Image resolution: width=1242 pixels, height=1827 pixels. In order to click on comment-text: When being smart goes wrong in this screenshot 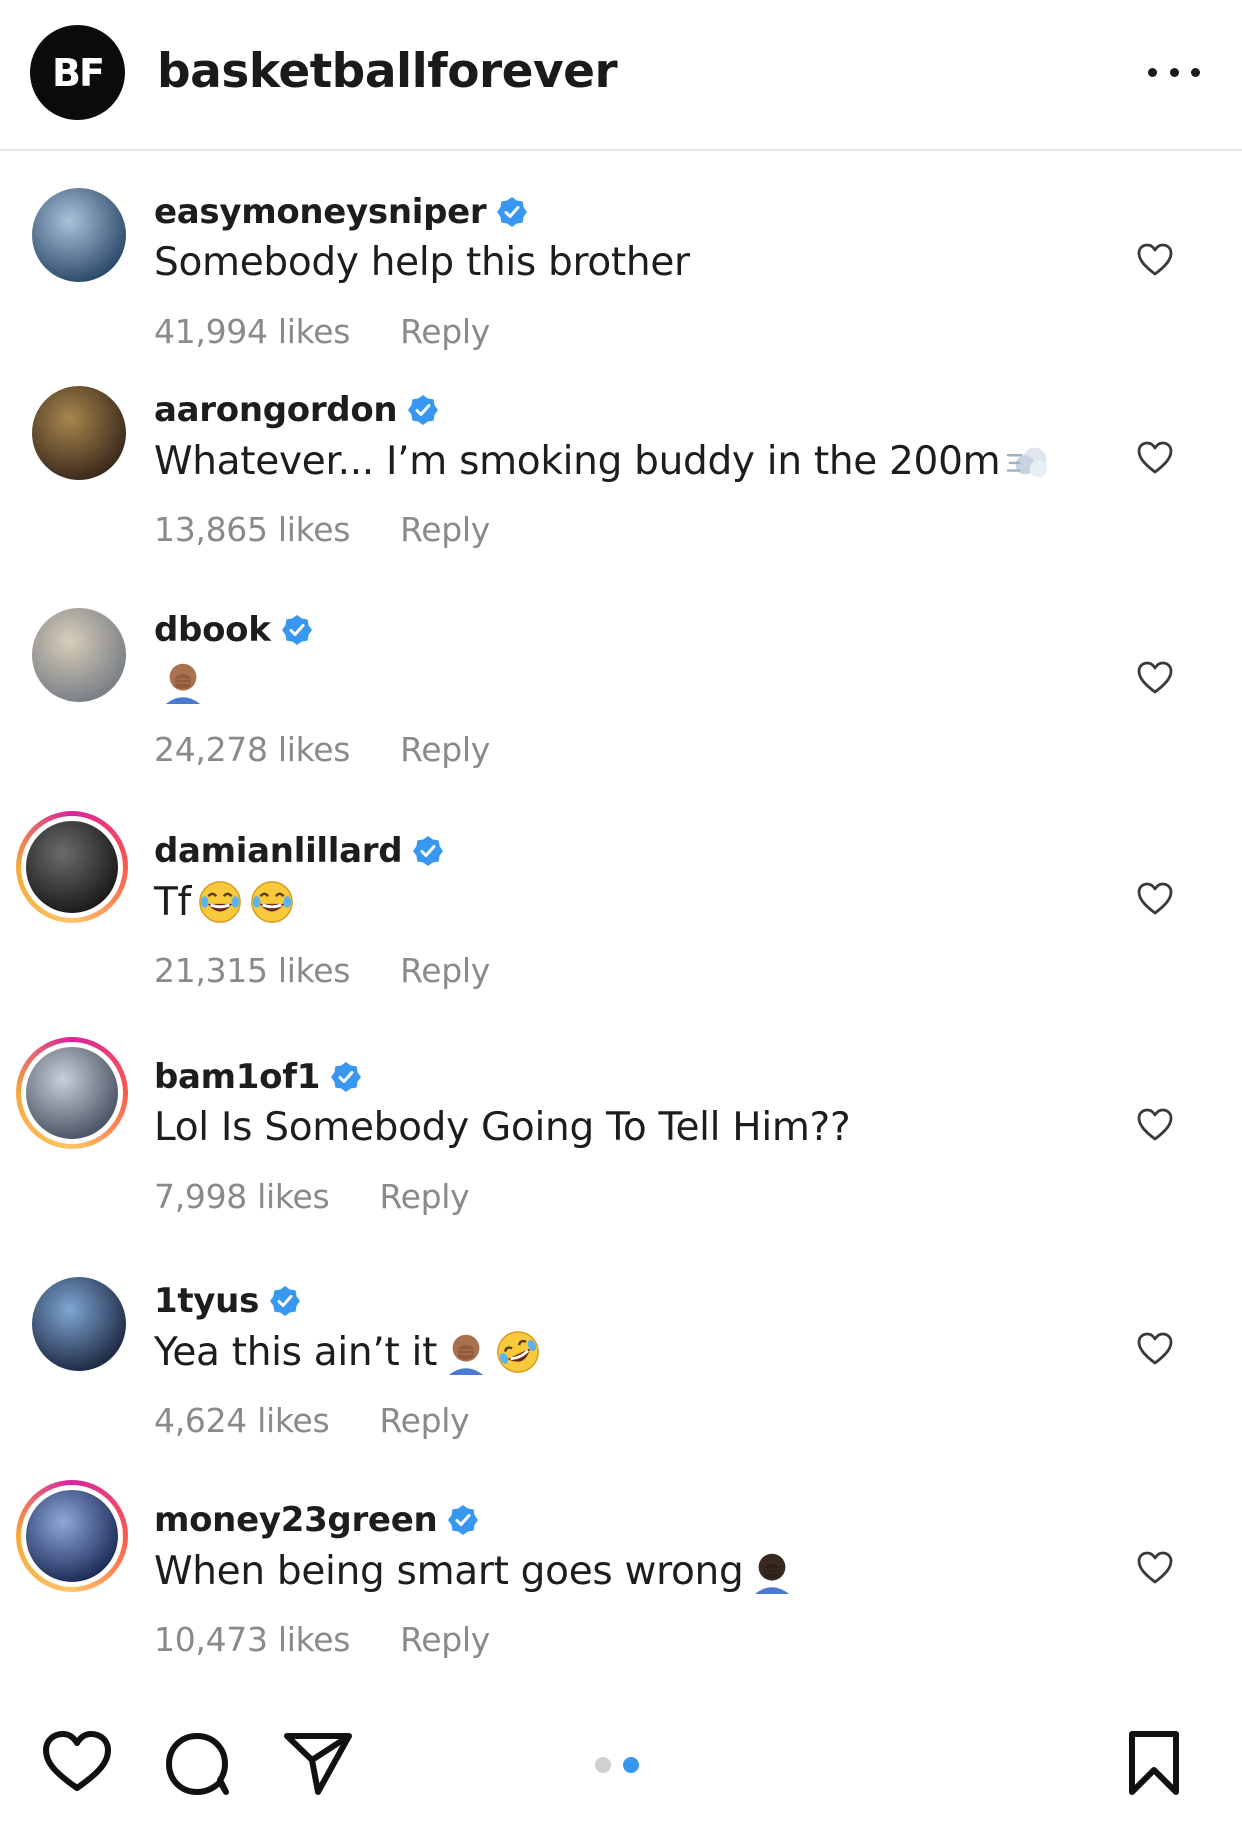, I will do `click(474, 1571)`.